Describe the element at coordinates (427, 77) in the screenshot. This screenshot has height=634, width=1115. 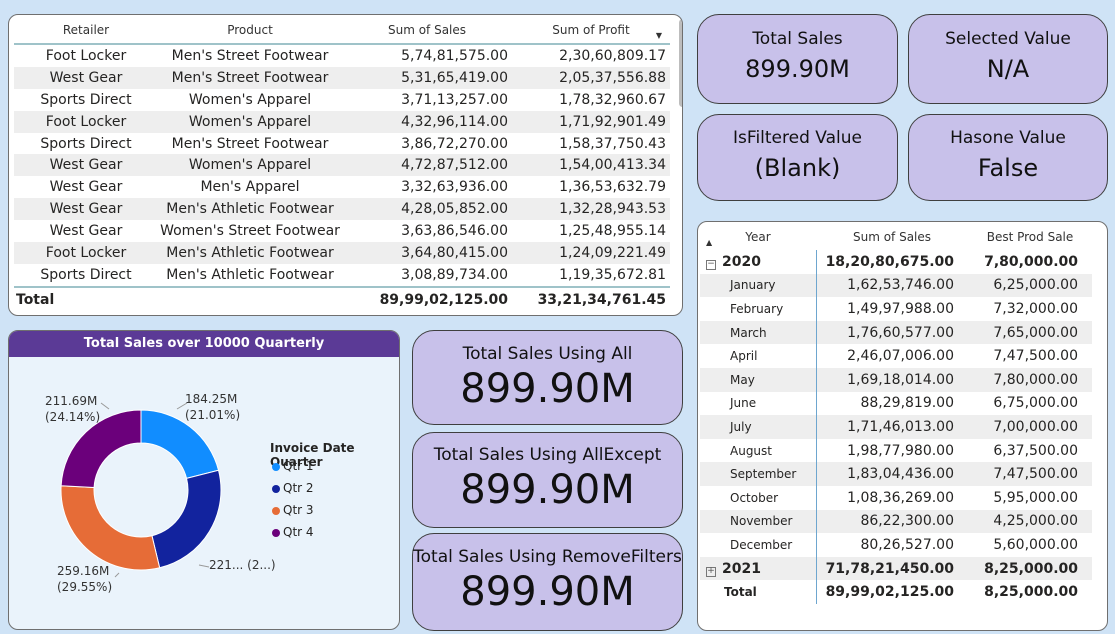
I see `table-cell: 5,31,65,419.00` at that location.